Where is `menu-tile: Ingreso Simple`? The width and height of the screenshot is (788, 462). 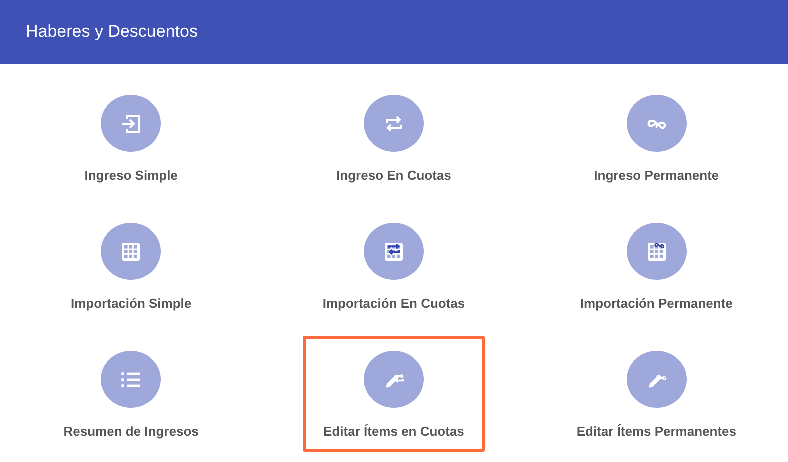 menu-tile: Ingreso Simple is located at coordinates (131, 138).